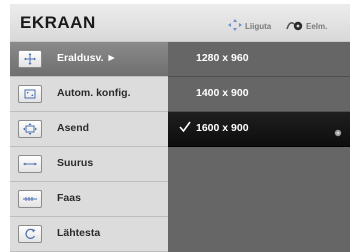  I want to click on menu-item-auto-config: Autom. konfig., so click(89, 94).